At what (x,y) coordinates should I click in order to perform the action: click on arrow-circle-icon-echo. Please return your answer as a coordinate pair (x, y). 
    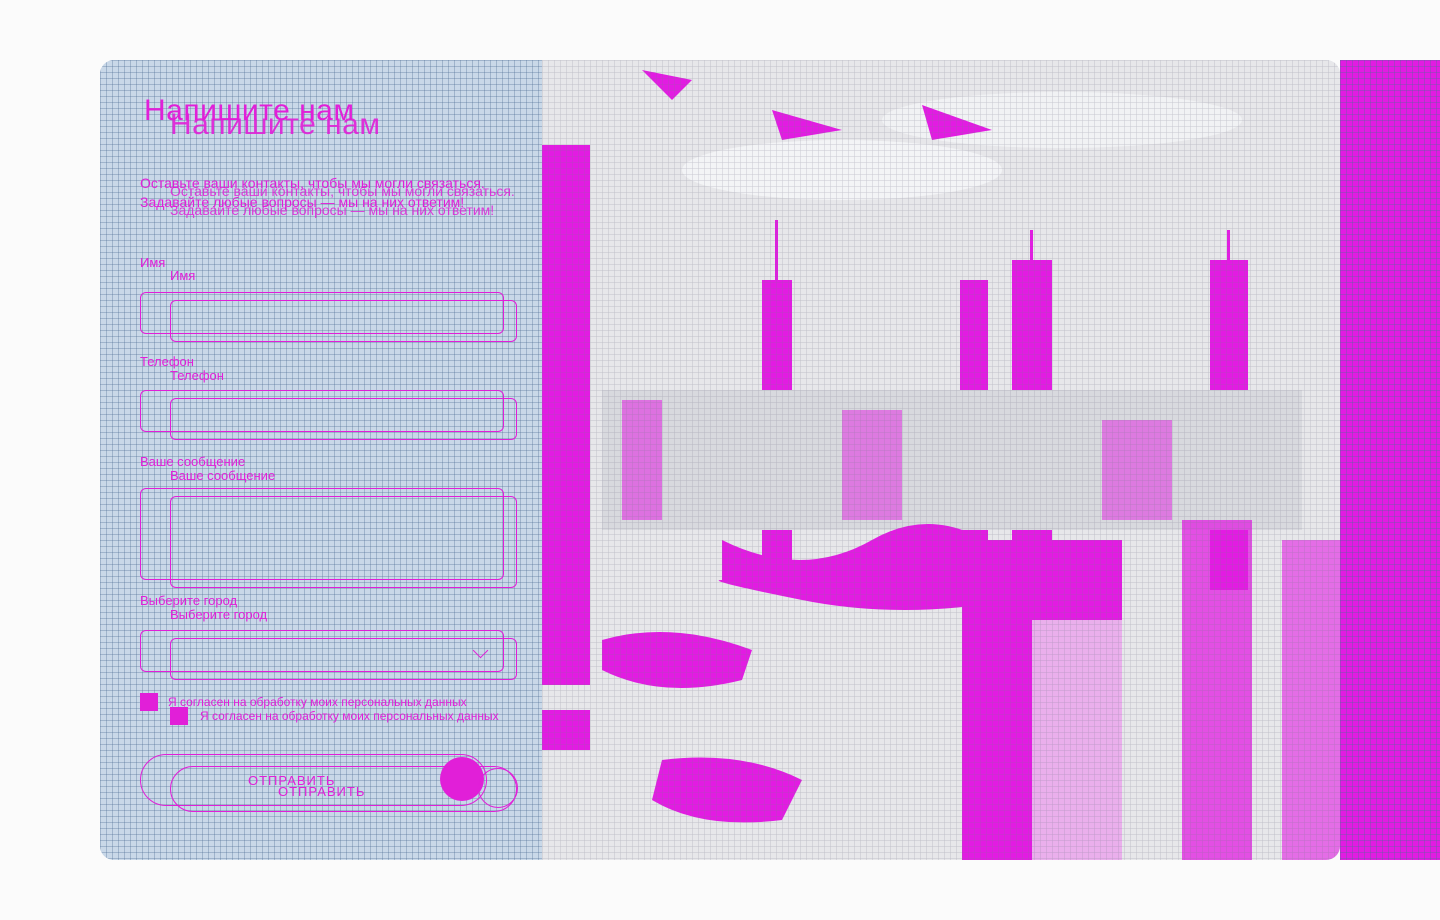
    Looking at the image, I should click on (498, 788).